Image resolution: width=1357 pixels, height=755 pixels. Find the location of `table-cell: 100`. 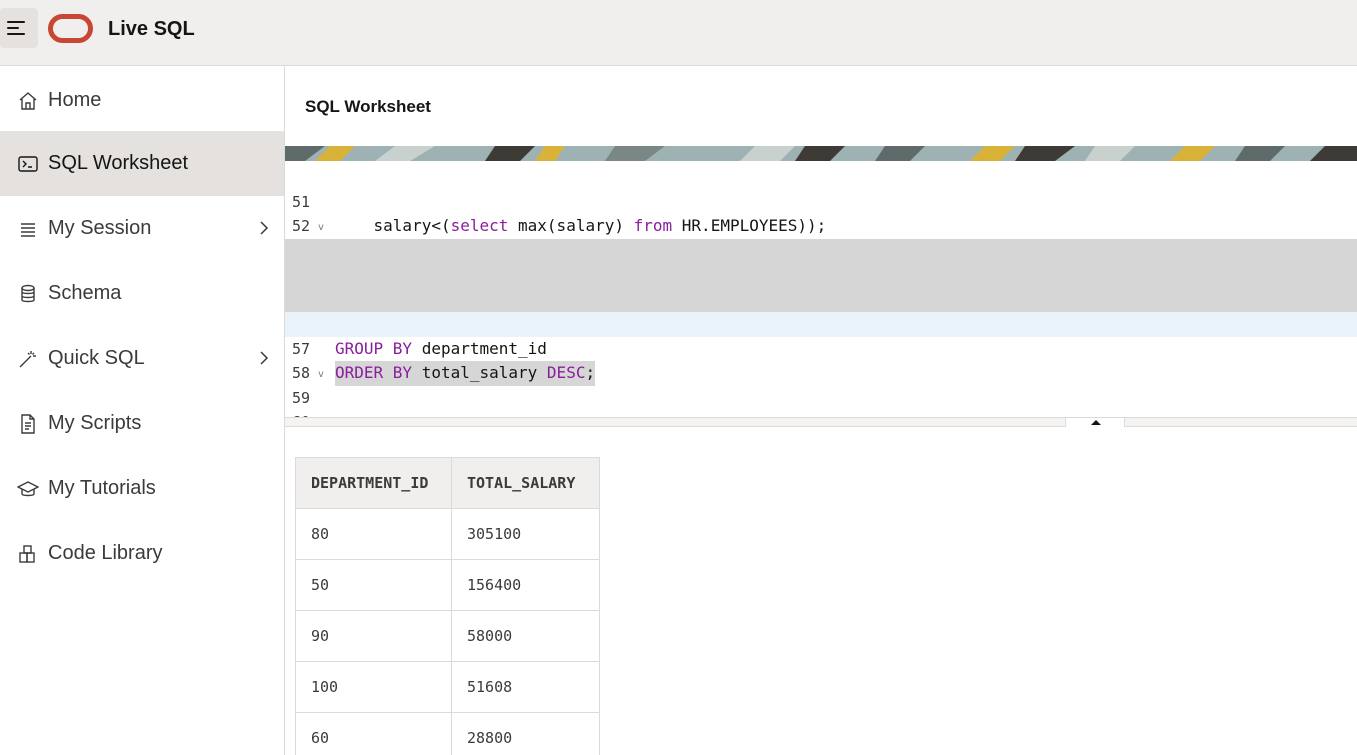

table-cell: 100 is located at coordinates (373, 687).